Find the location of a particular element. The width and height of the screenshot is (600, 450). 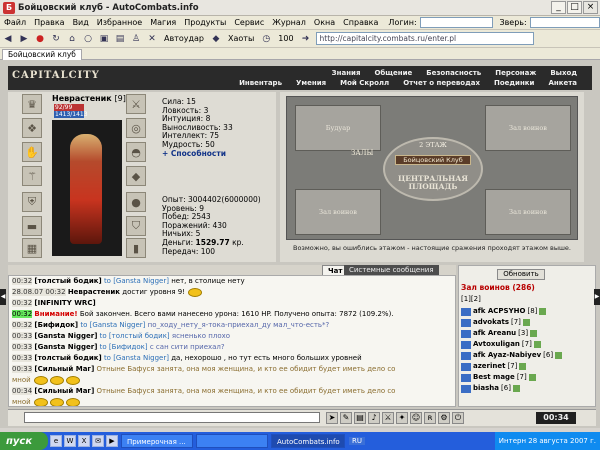

boots-icon: ▮ is located at coordinates (136, 248).